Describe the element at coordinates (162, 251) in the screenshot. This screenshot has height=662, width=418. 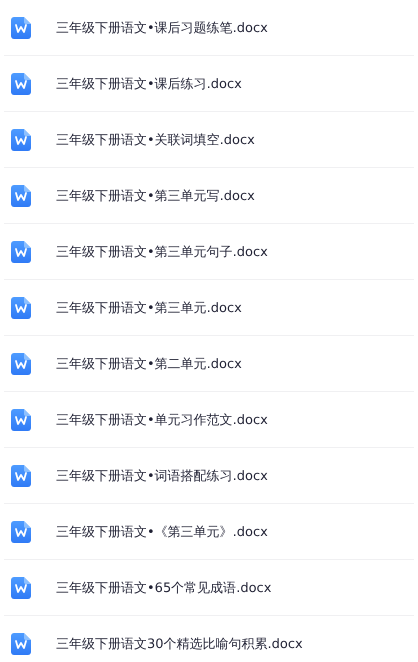
I see `file-name: 三年级下册语文•第三单元句子.docx` at that location.